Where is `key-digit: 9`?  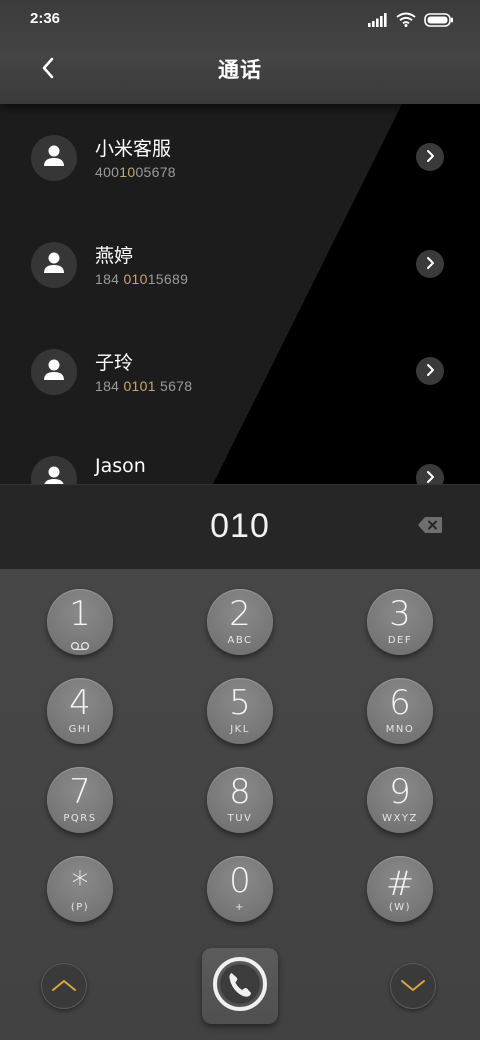 key-digit: 9 is located at coordinates (400, 792).